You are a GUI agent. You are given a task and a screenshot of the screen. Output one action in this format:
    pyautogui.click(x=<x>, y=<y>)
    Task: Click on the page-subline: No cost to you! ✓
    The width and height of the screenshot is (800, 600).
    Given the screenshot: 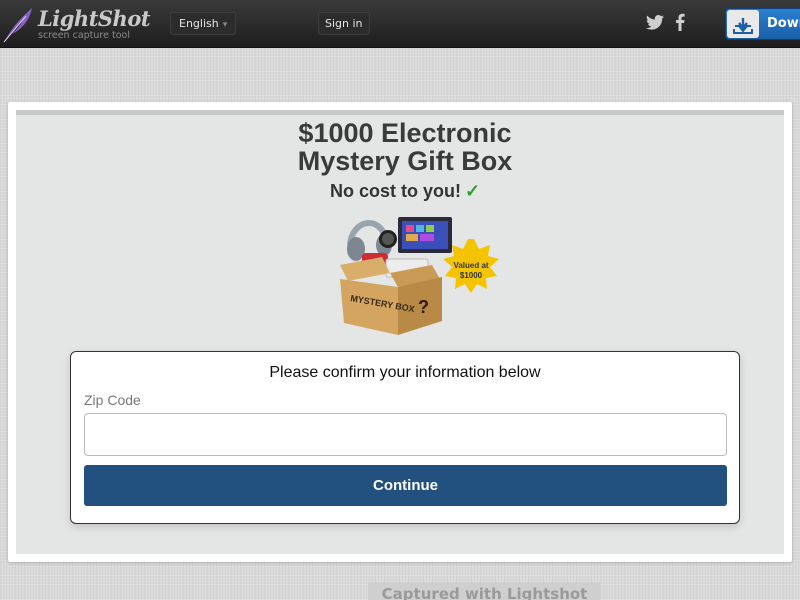 What is the action you would take?
    pyautogui.click(x=400, y=191)
    